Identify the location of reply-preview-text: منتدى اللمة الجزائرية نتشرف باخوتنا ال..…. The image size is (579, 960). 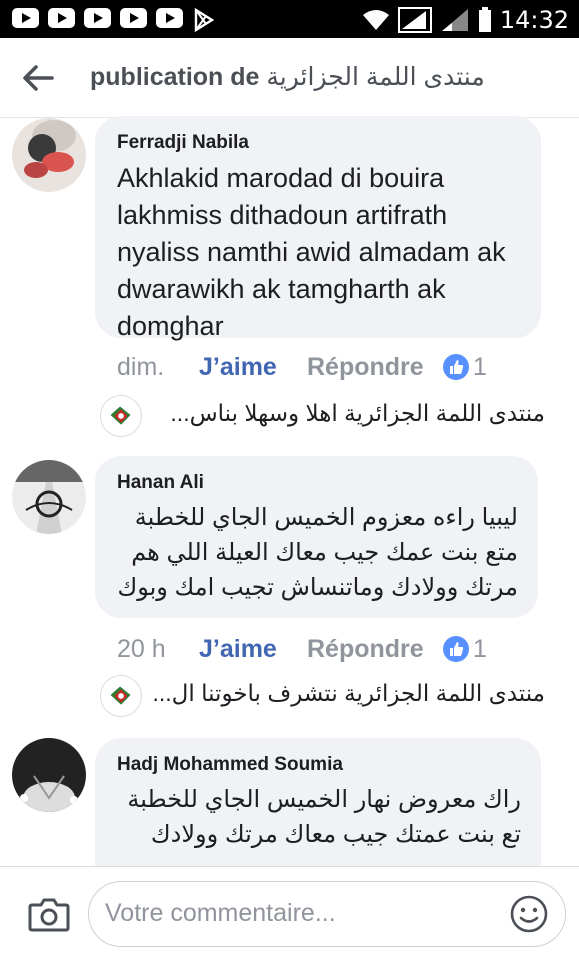
(347, 693).